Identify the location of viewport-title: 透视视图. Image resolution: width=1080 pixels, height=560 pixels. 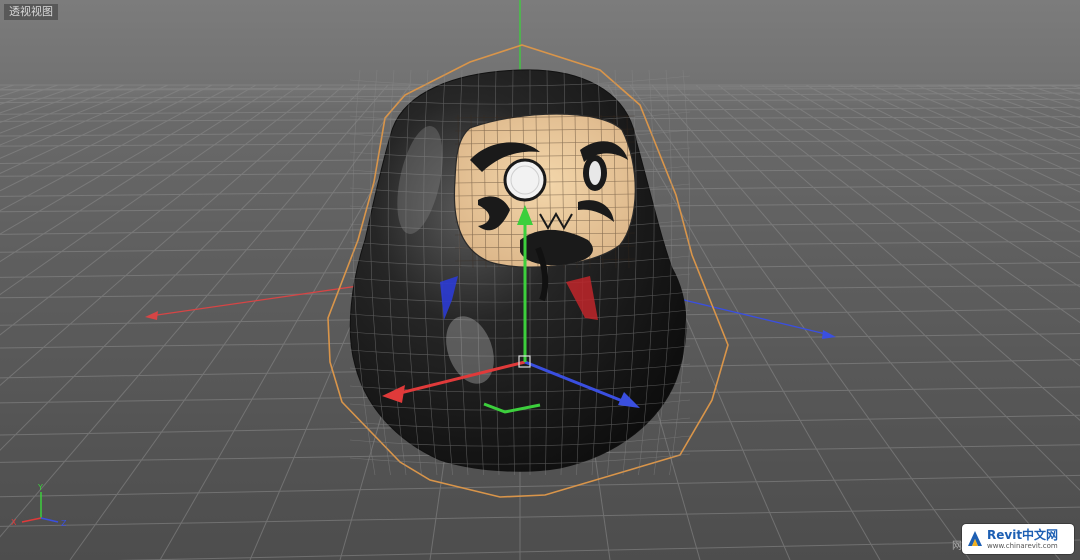
(31, 12).